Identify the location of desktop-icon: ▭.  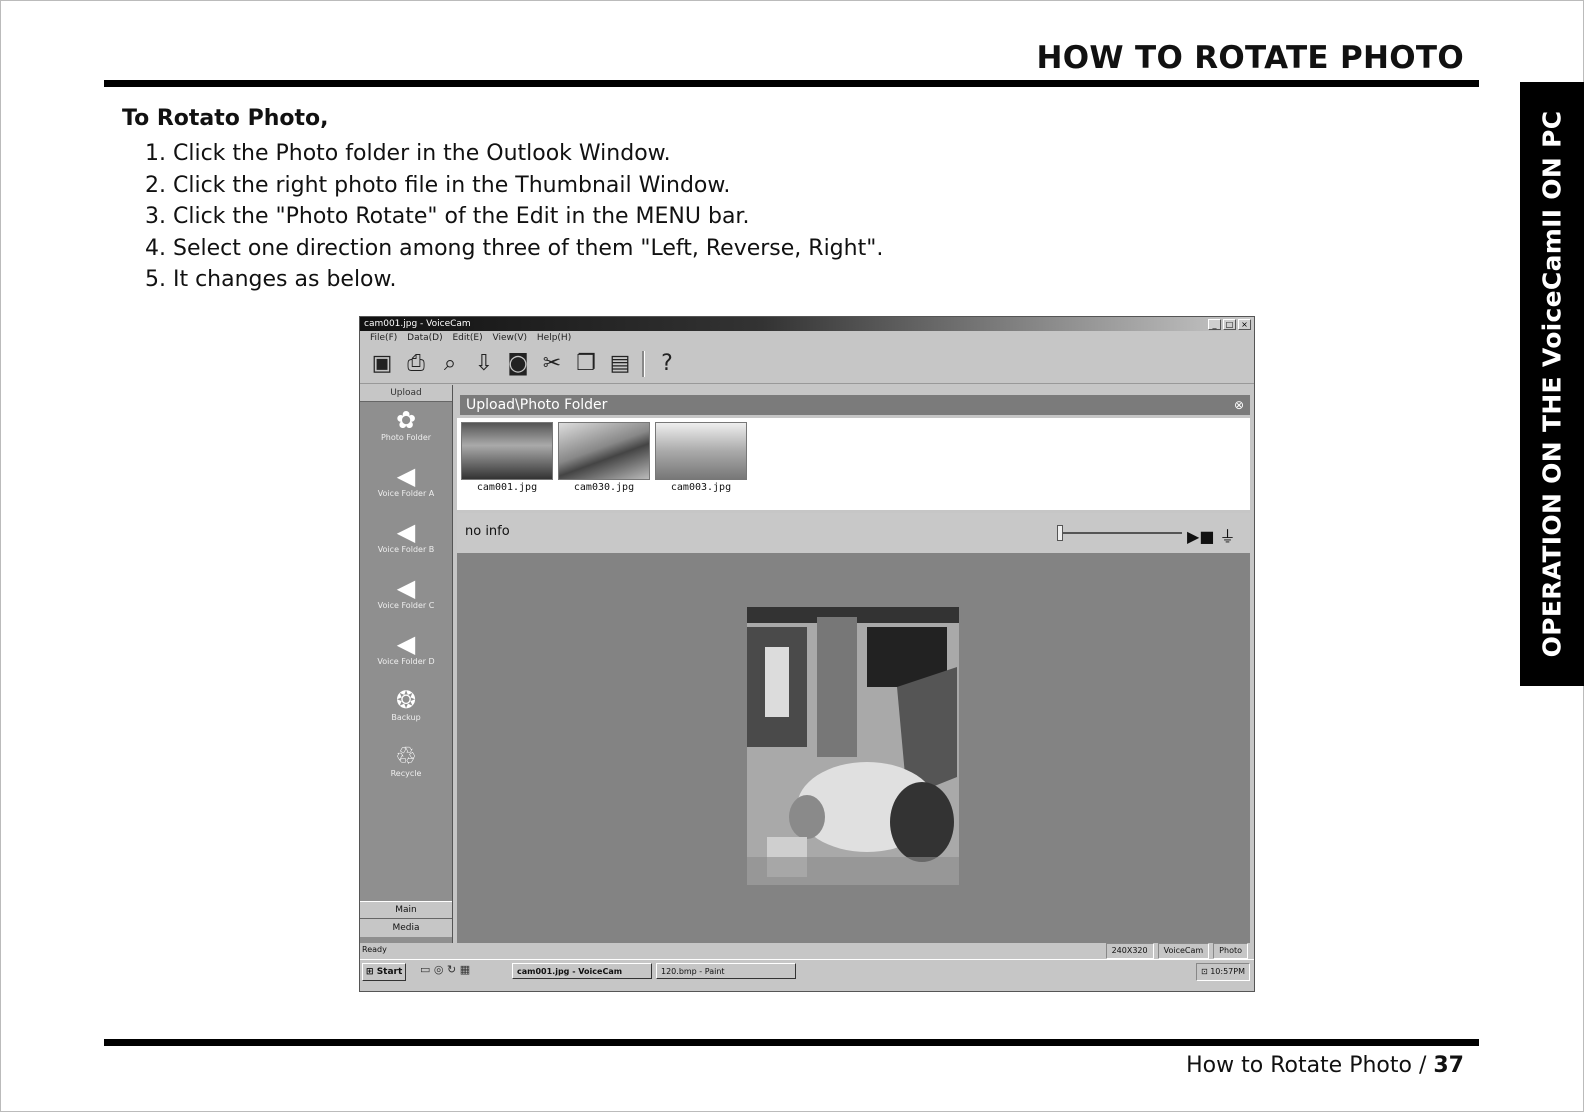
(425, 969).